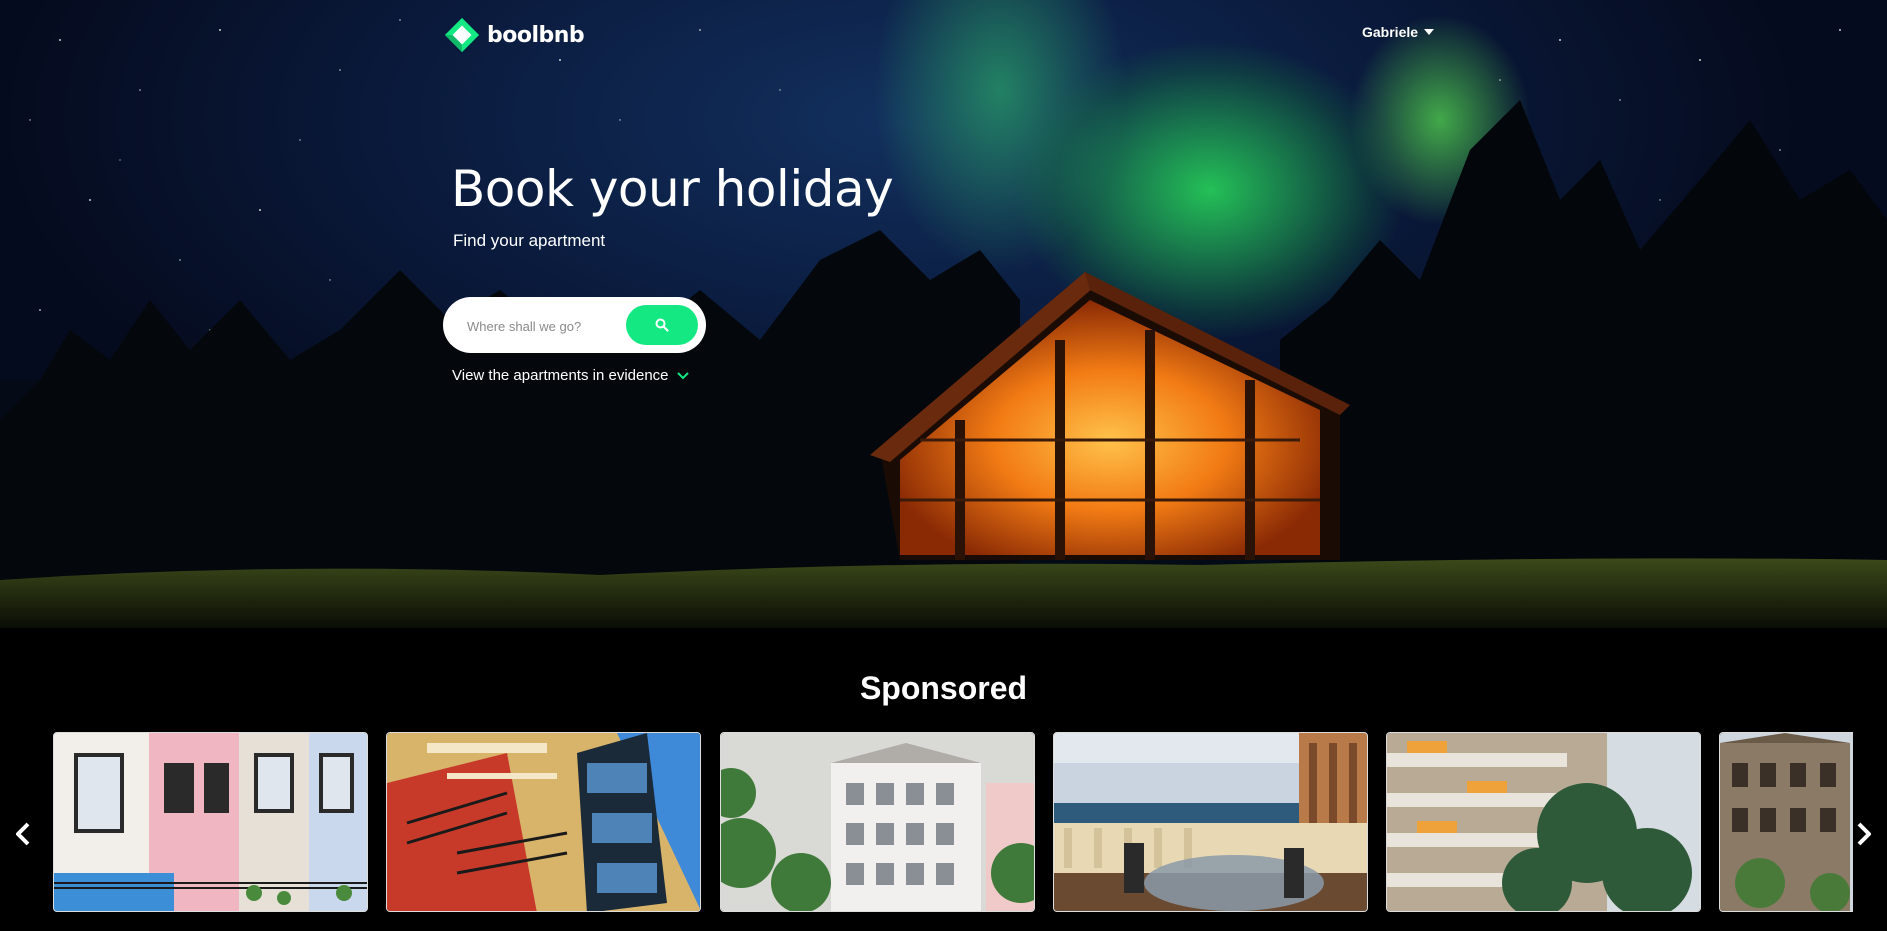 The image size is (1887, 931). I want to click on chevron-right-icon, so click(1864, 834).